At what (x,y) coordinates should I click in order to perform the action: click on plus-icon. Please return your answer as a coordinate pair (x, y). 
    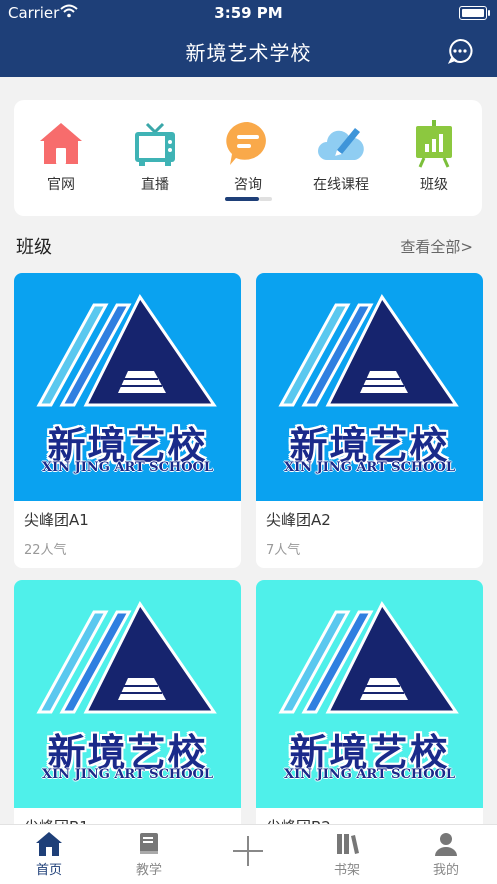
    Looking at the image, I should click on (248, 851).